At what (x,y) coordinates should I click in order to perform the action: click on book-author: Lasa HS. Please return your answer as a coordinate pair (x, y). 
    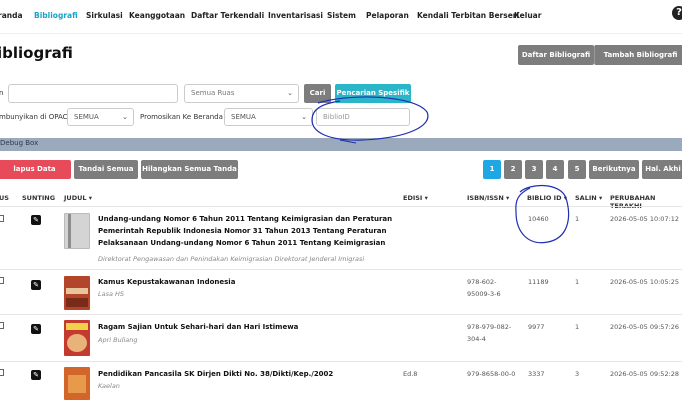
    Looking at the image, I should click on (111, 294).